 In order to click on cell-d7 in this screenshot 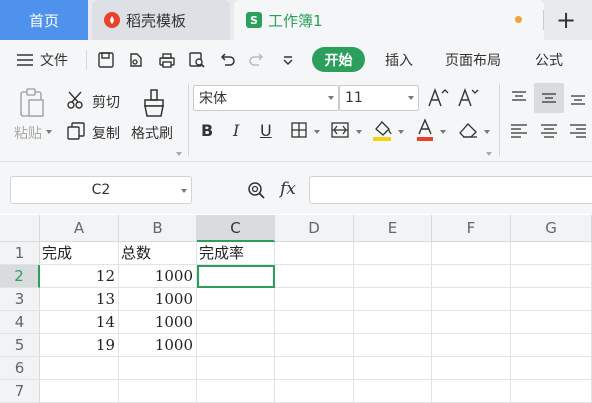, I will do `click(314, 391)`.